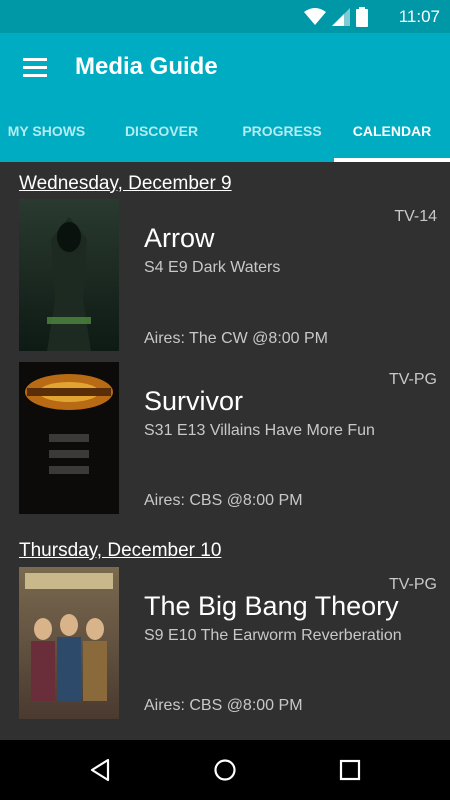  I want to click on app-bar: Media Guide, so click(225, 67).